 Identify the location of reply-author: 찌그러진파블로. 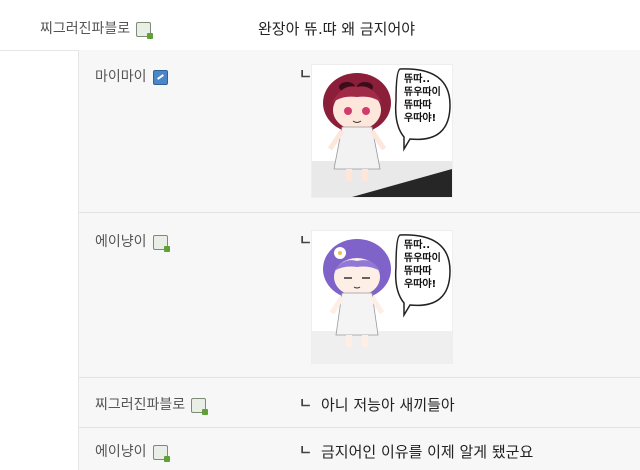
(152, 404).